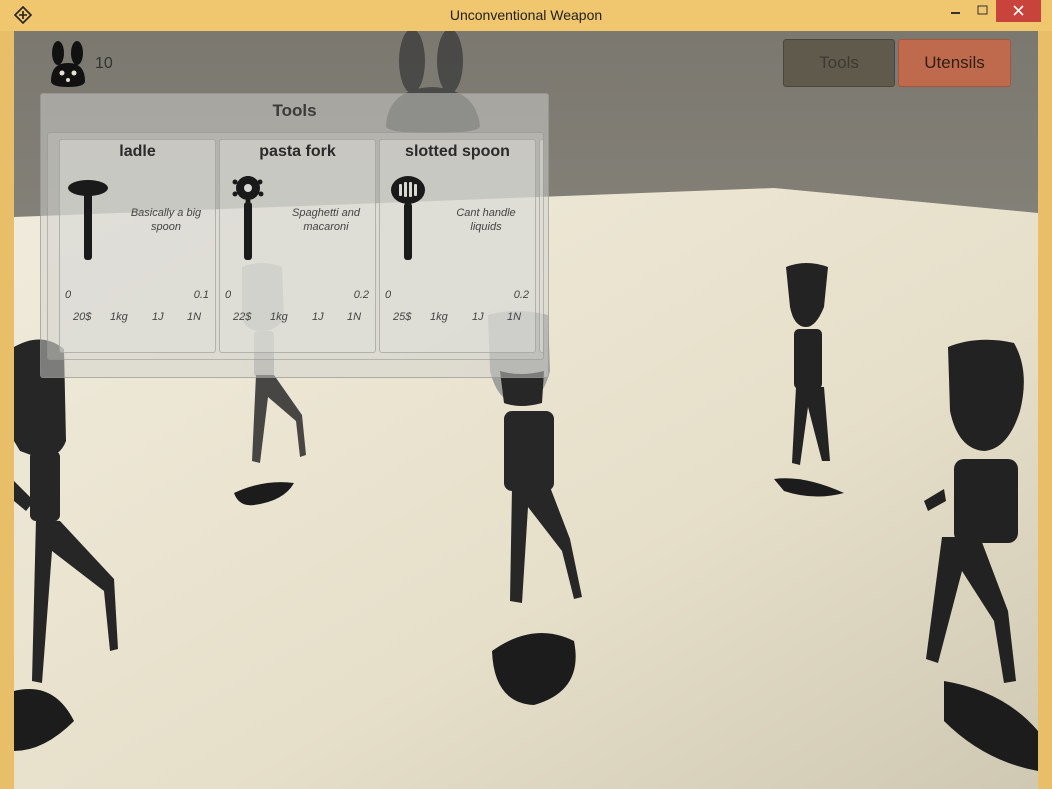 Image resolution: width=1052 pixels, height=789 pixels. I want to click on close-button, so click(1018, 11).